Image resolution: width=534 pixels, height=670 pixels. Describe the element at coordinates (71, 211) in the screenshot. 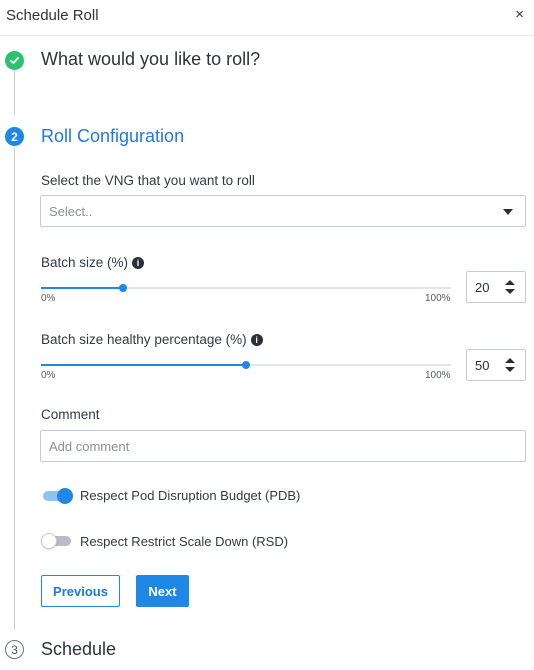

I see `vng-select-placeholder: Select..` at that location.